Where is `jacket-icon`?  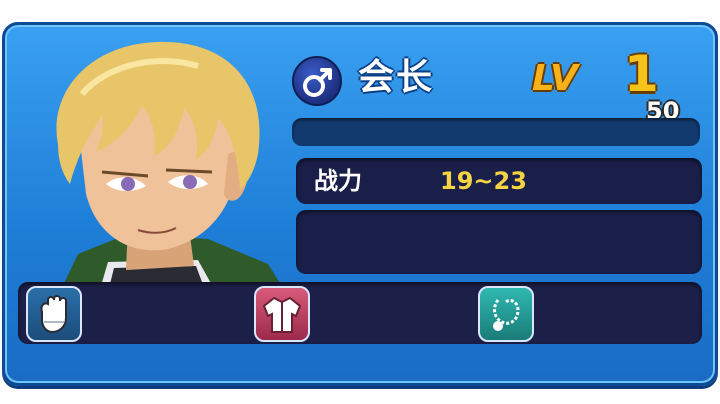
jacket-icon is located at coordinates (282, 314).